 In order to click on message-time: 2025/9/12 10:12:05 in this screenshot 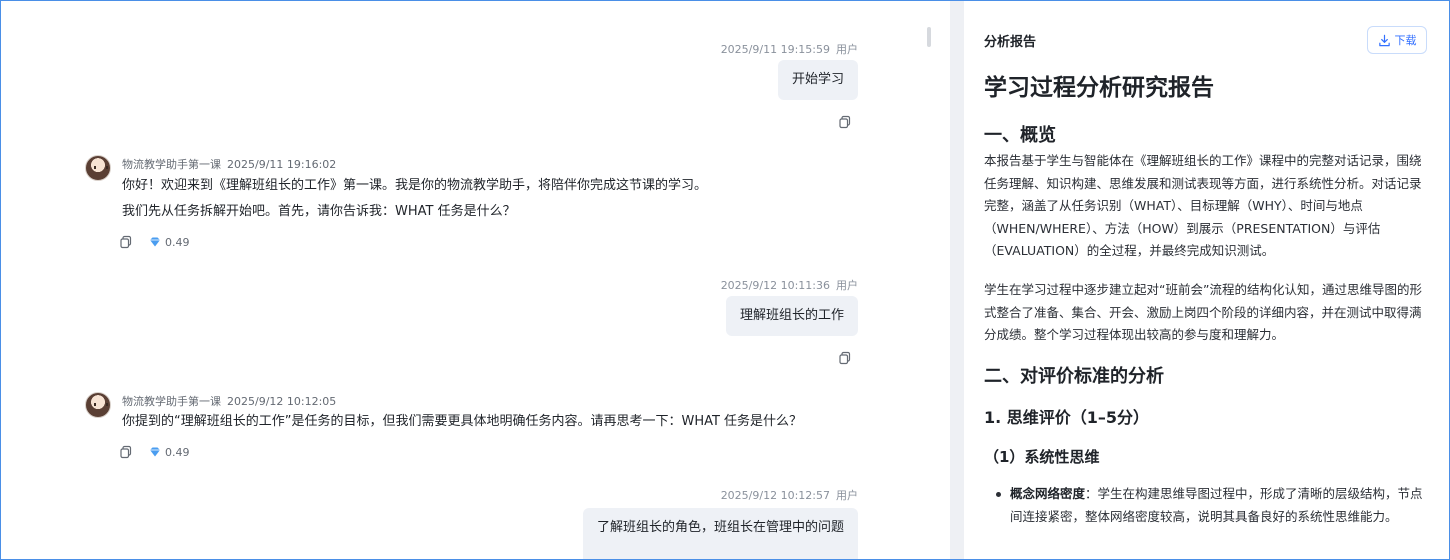, I will do `click(282, 401)`.